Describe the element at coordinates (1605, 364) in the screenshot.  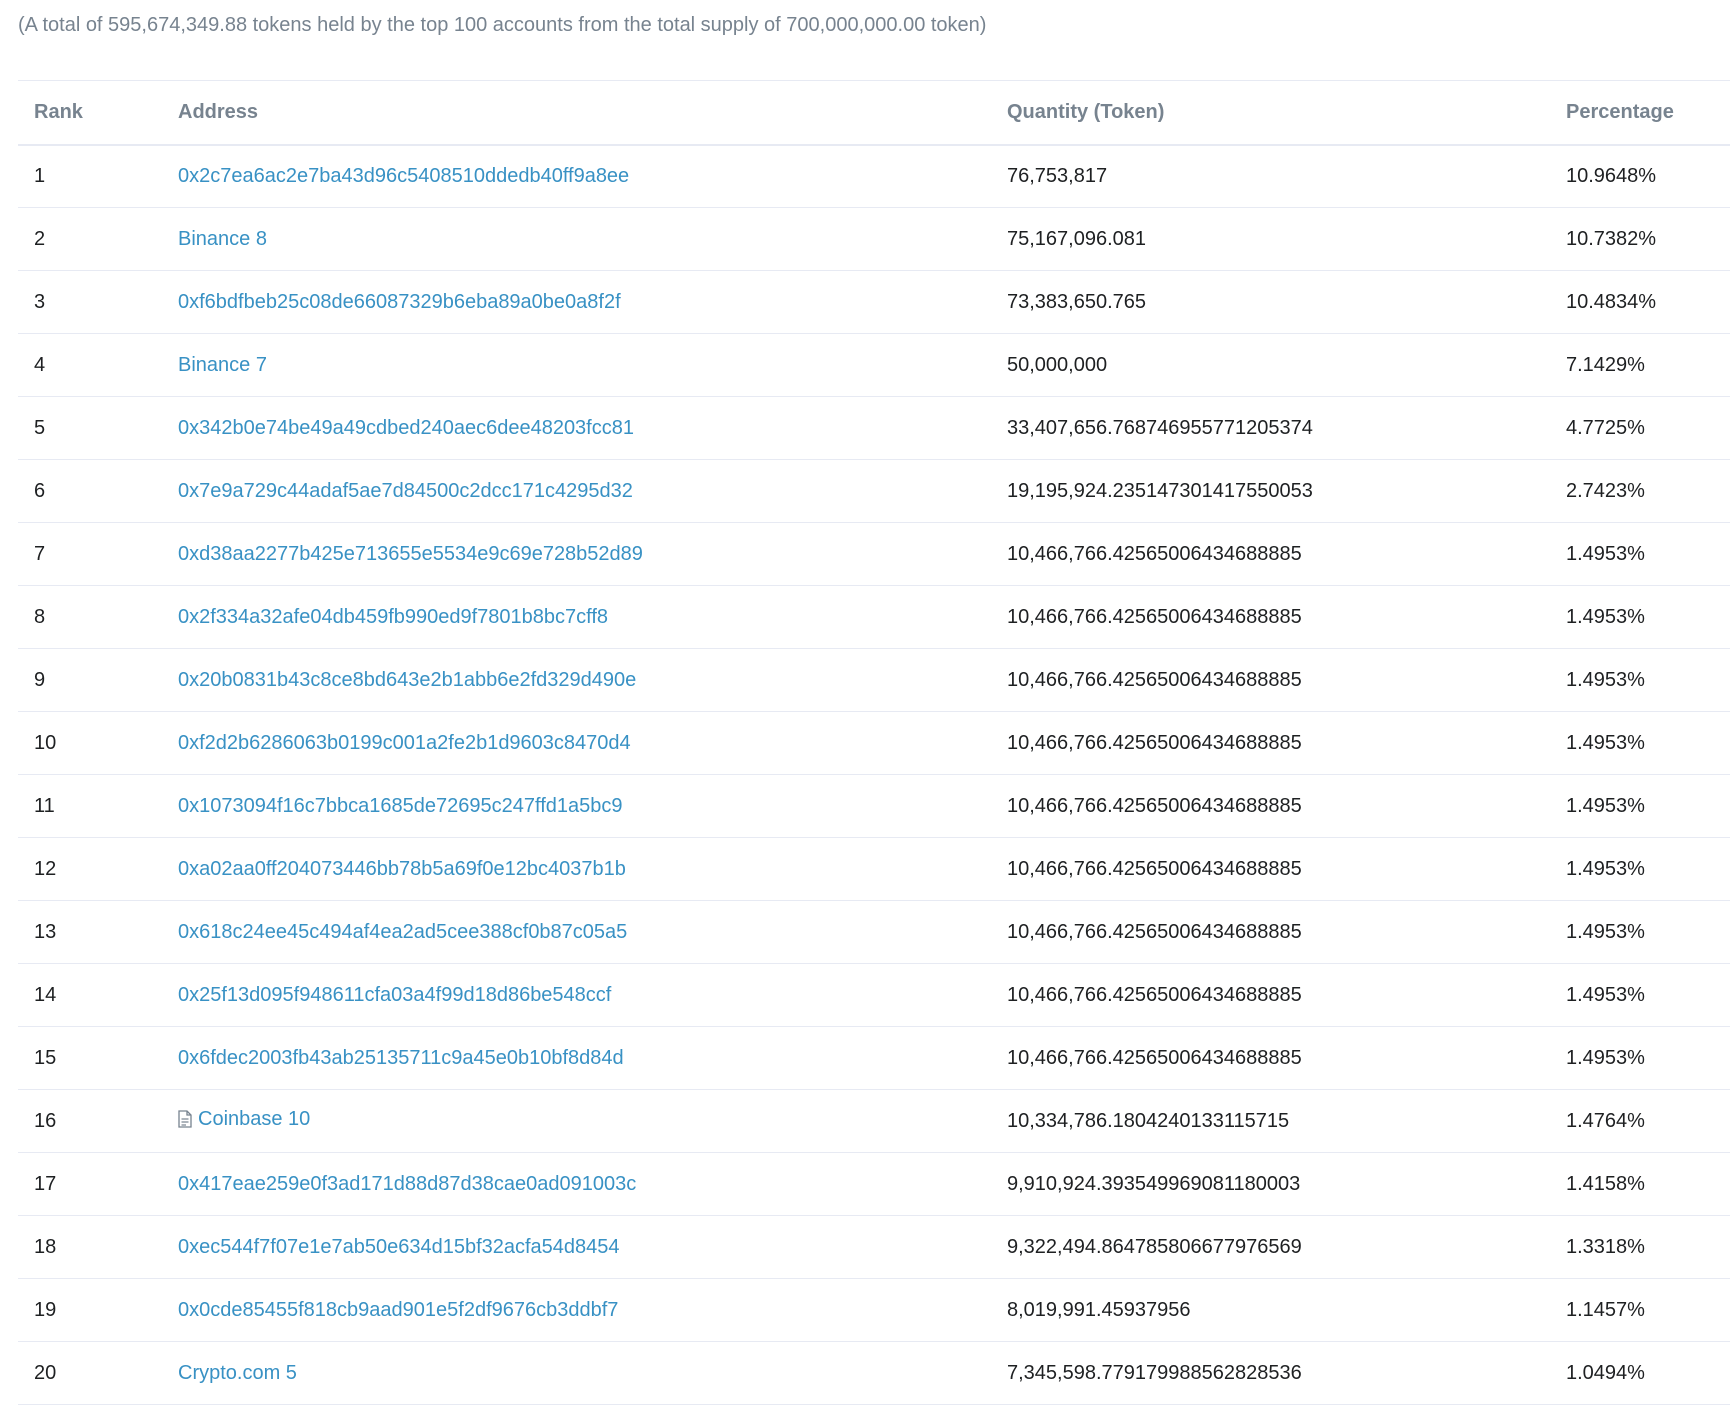
I see `percentage-cell: 7.1429%` at that location.